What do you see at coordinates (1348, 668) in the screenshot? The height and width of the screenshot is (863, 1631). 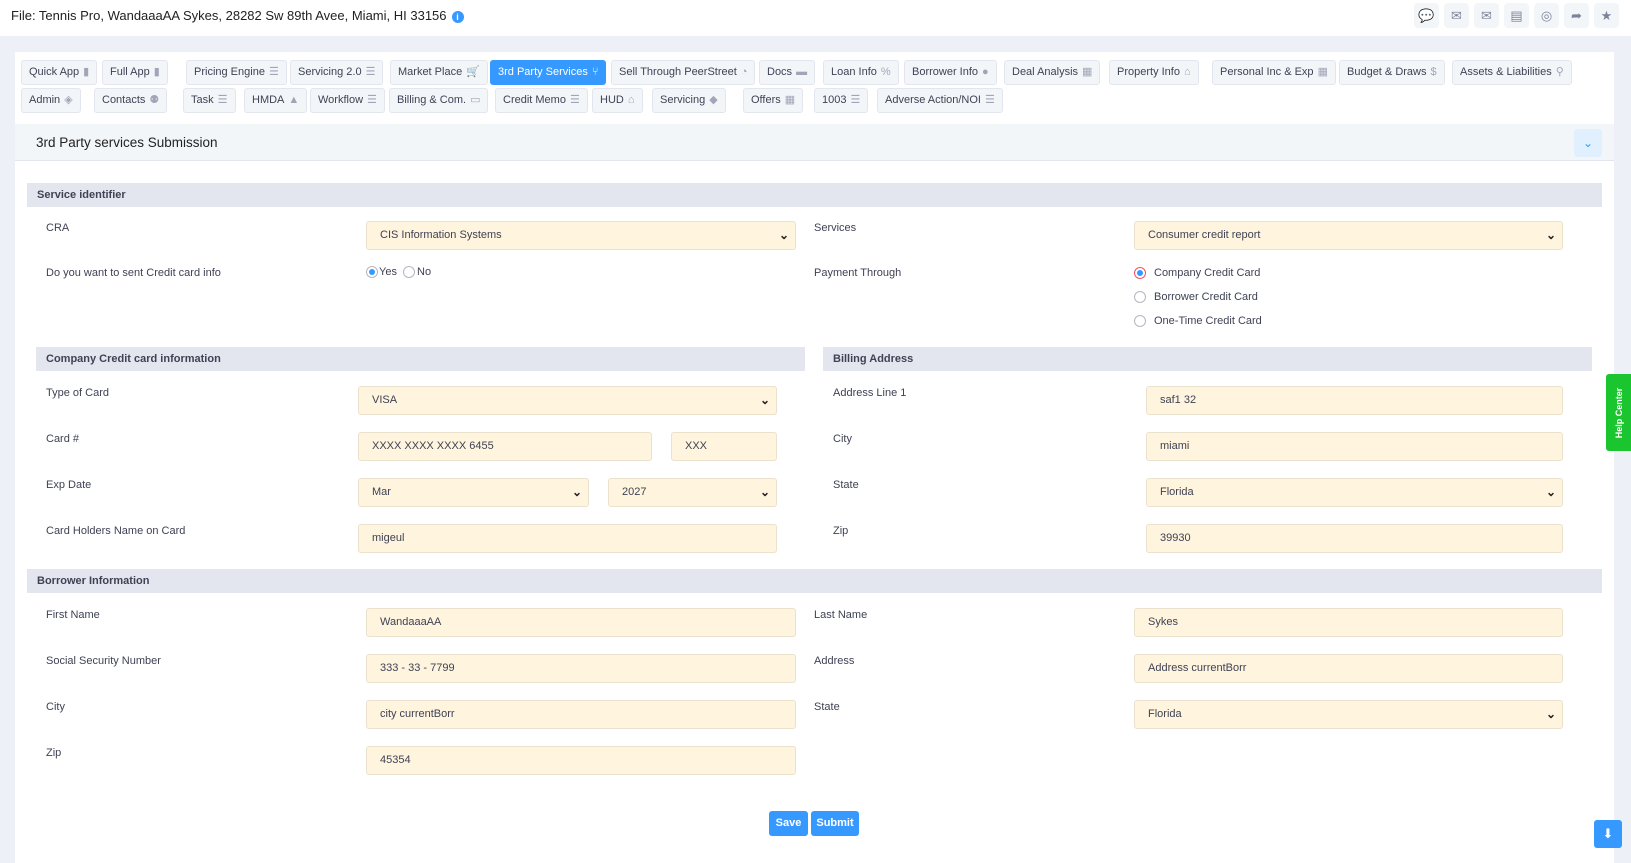 I see `address-input: Address currentBorr` at bounding box center [1348, 668].